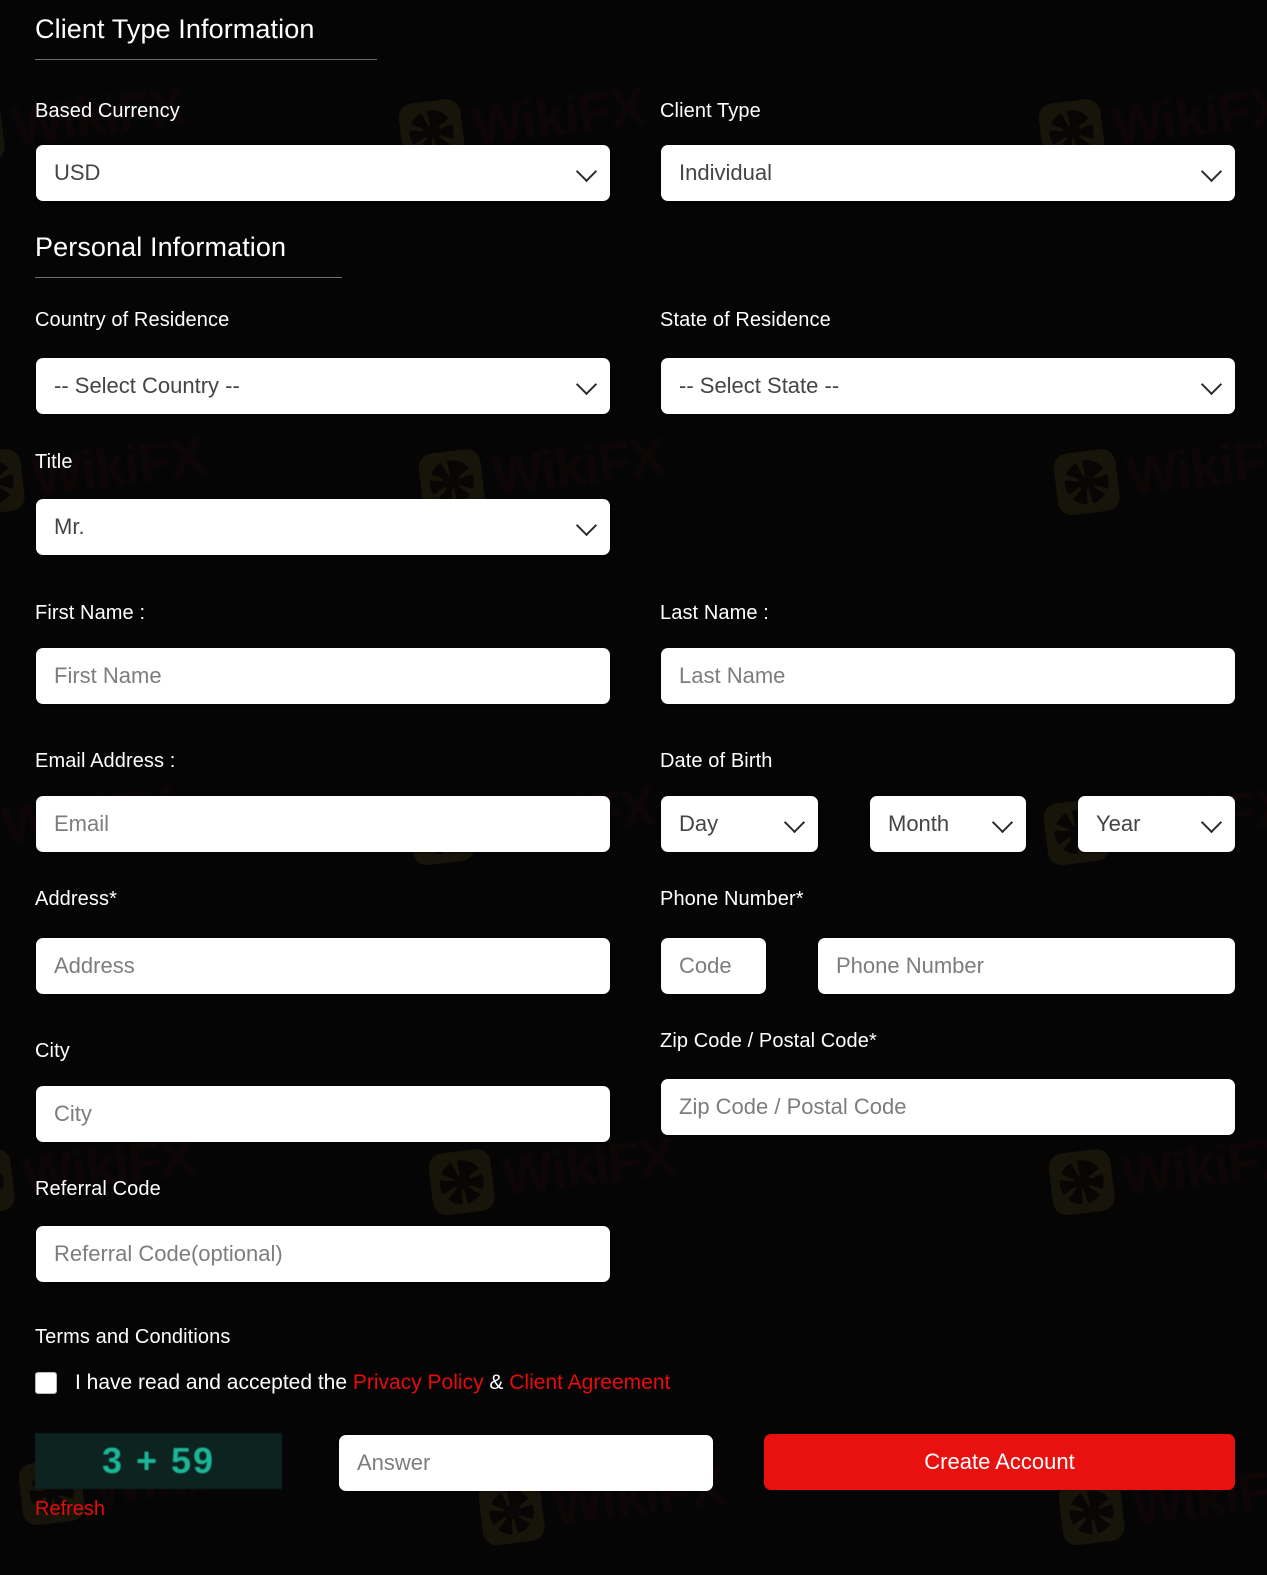 Image resolution: width=1267 pixels, height=1575 pixels. I want to click on country-value: -- Select Country --, so click(147, 385).